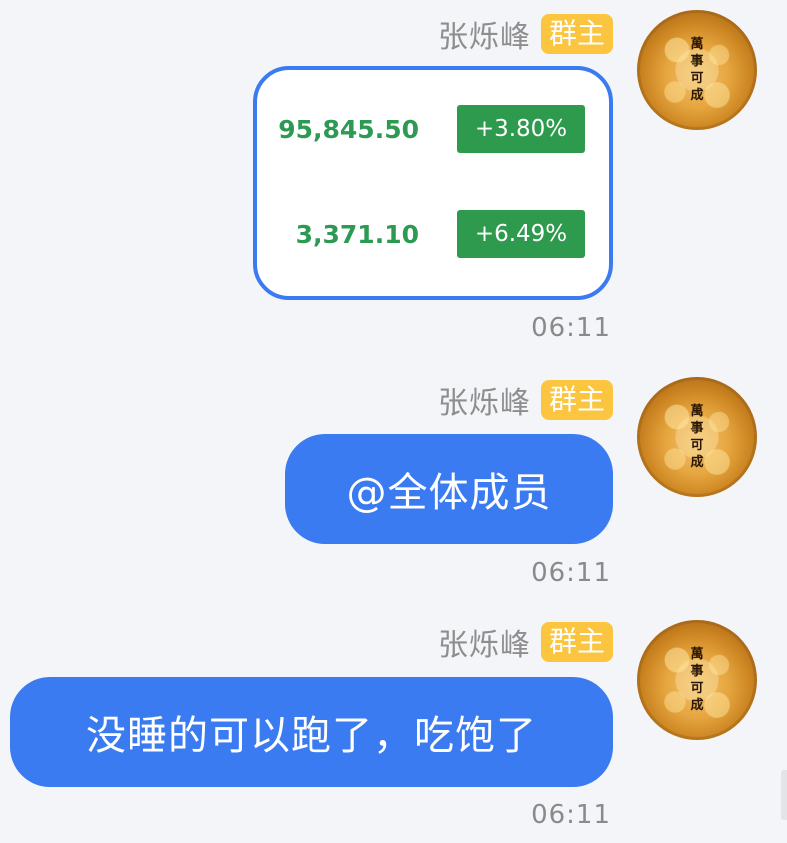  What do you see at coordinates (449, 493) in the screenshot?
I see `message-text: @全体成员` at bounding box center [449, 493].